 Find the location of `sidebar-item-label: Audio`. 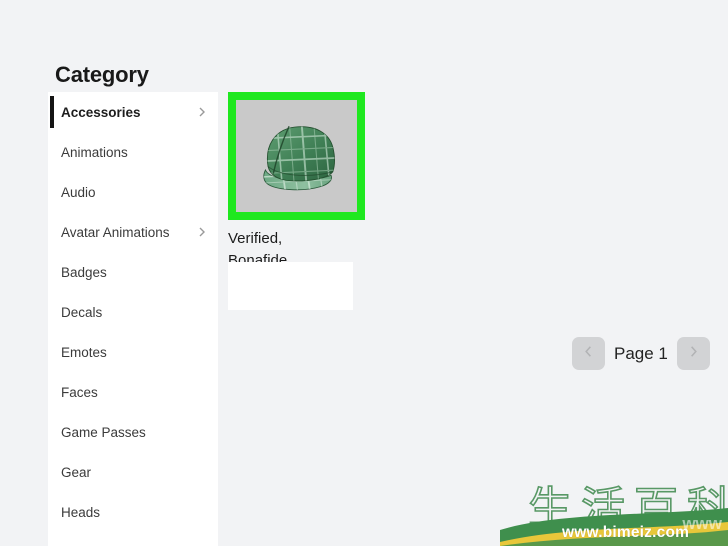

sidebar-item-label: Audio is located at coordinates (78, 192).